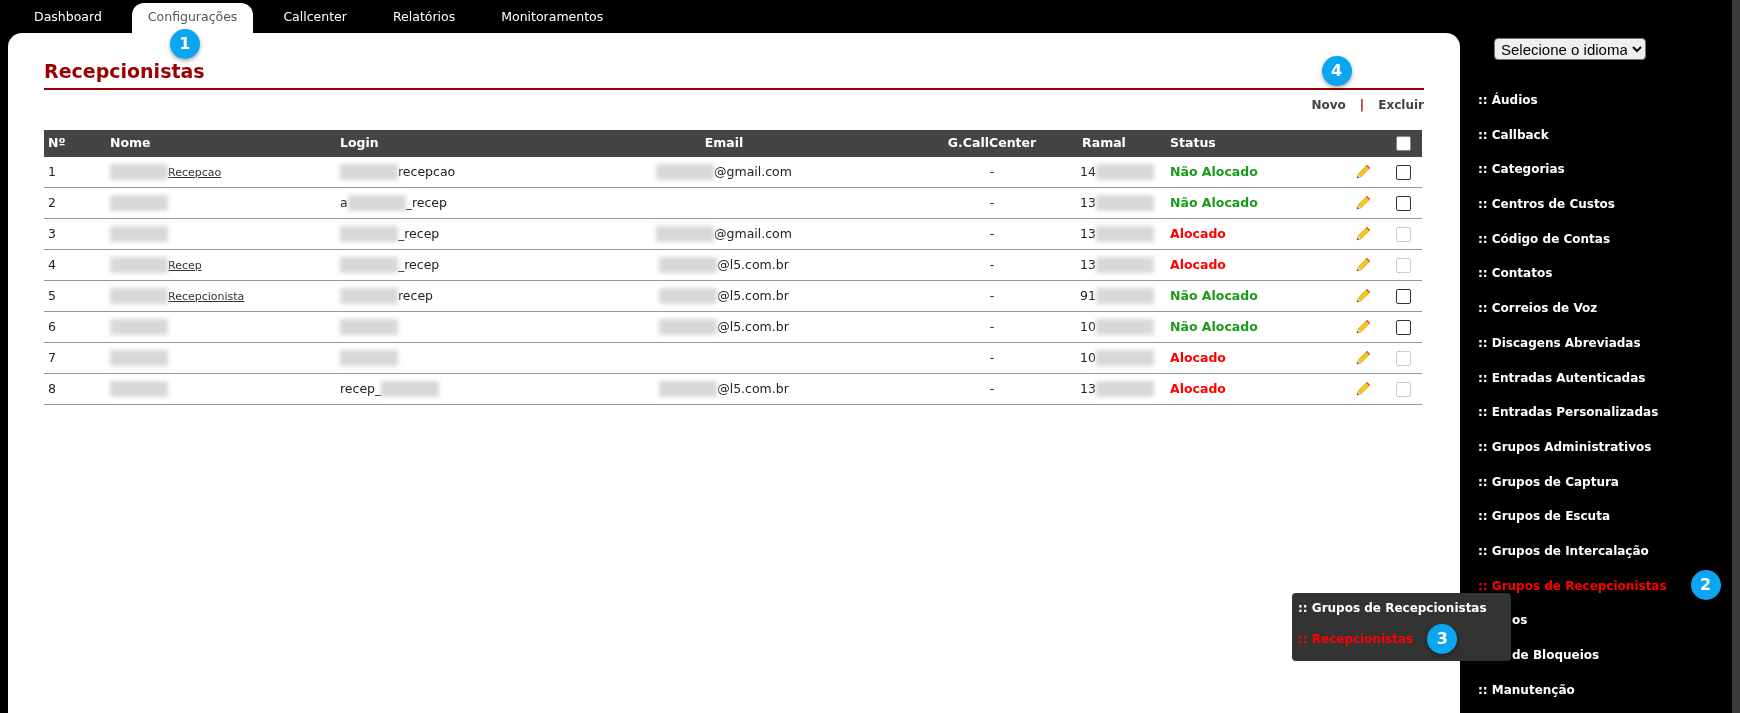 This screenshot has height=713, width=1740. I want to click on cell-text: 14, so click(1088, 171).